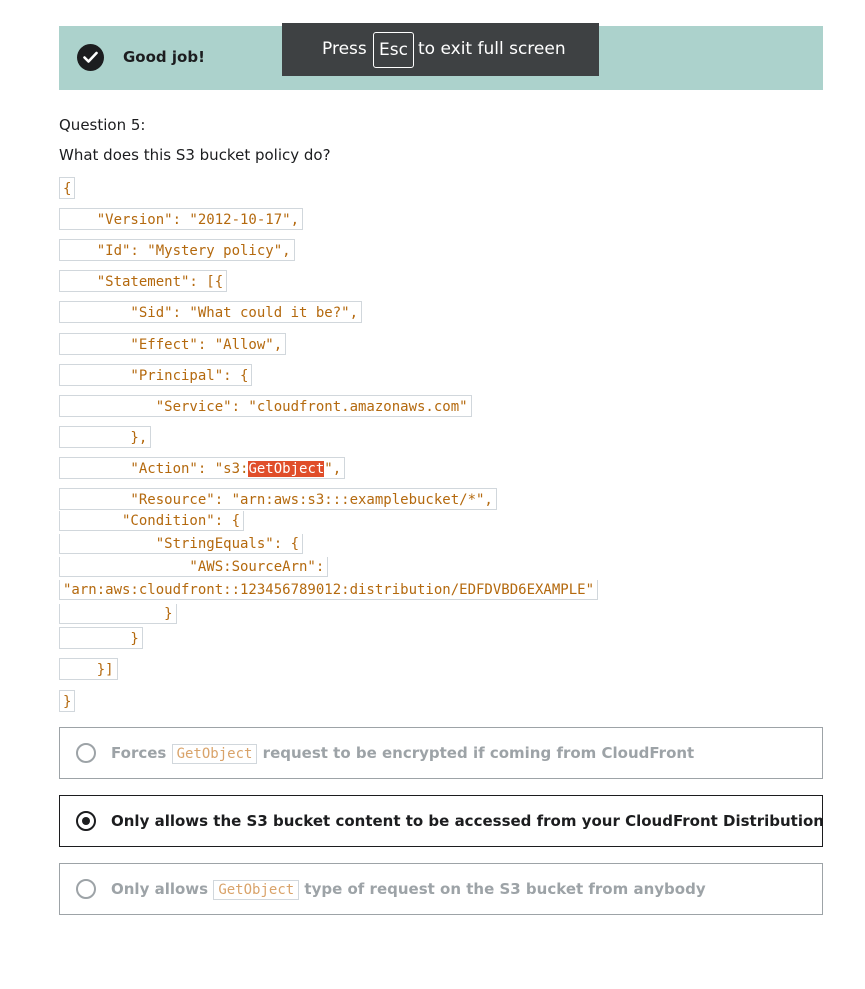 The width and height of the screenshot is (865, 989). Describe the element at coordinates (333, 469) in the screenshot. I see `code-segment: ",` at that location.